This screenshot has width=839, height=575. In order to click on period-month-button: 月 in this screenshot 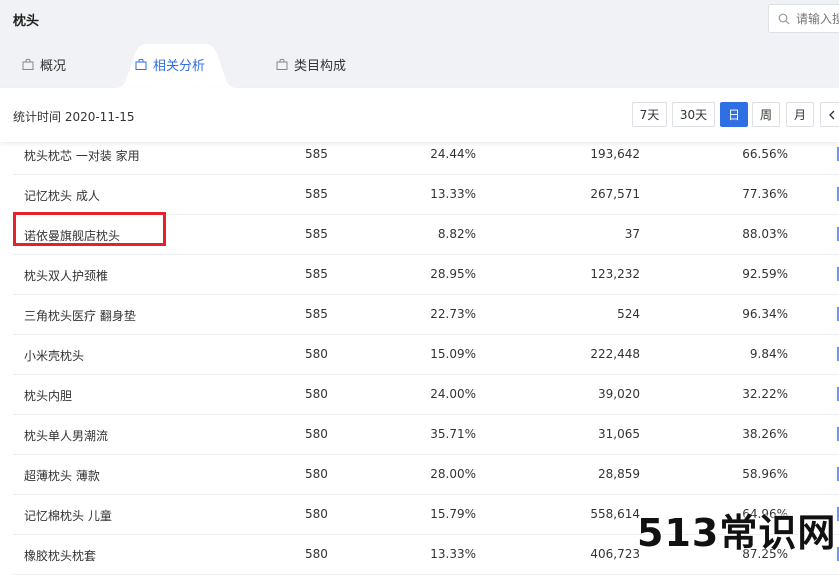, I will do `click(800, 114)`.